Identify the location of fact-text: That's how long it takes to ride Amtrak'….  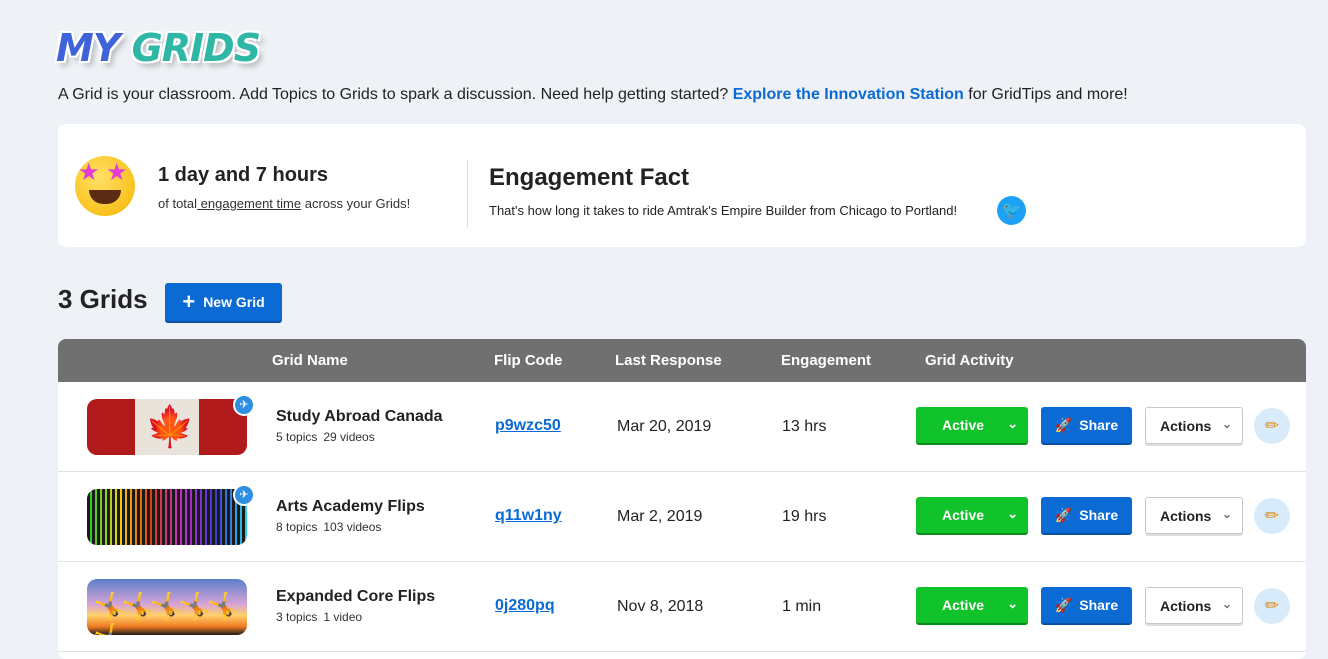
(723, 210).